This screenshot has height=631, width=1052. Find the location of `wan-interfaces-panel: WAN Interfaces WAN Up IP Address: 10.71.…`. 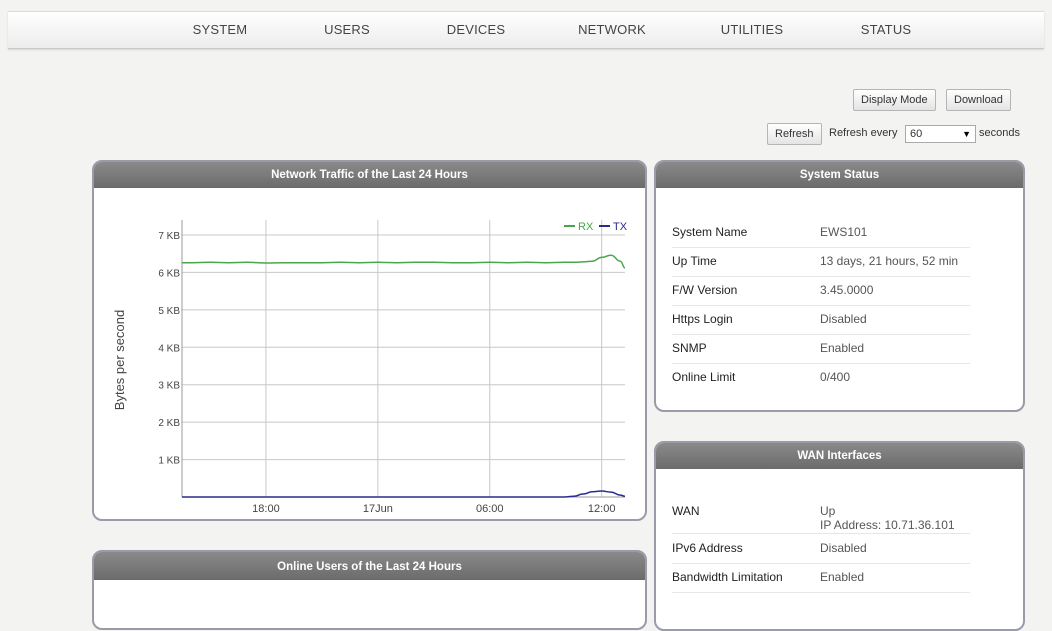

wan-interfaces-panel: WAN Interfaces WAN Up IP Address: 10.71.… is located at coordinates (839, 536).